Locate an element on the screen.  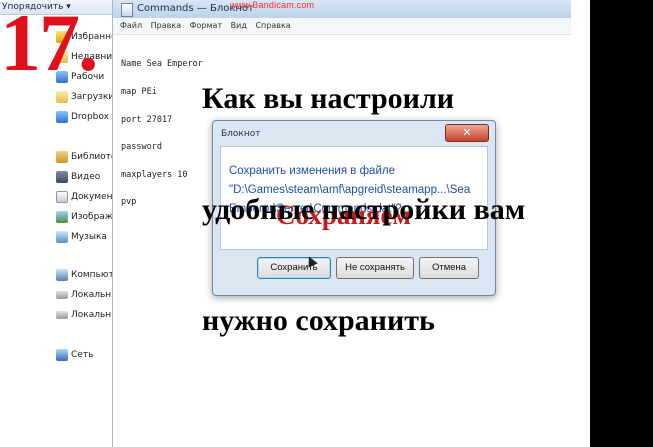
heading-line: удобные настройки вам is located at coordinates (364, 209).